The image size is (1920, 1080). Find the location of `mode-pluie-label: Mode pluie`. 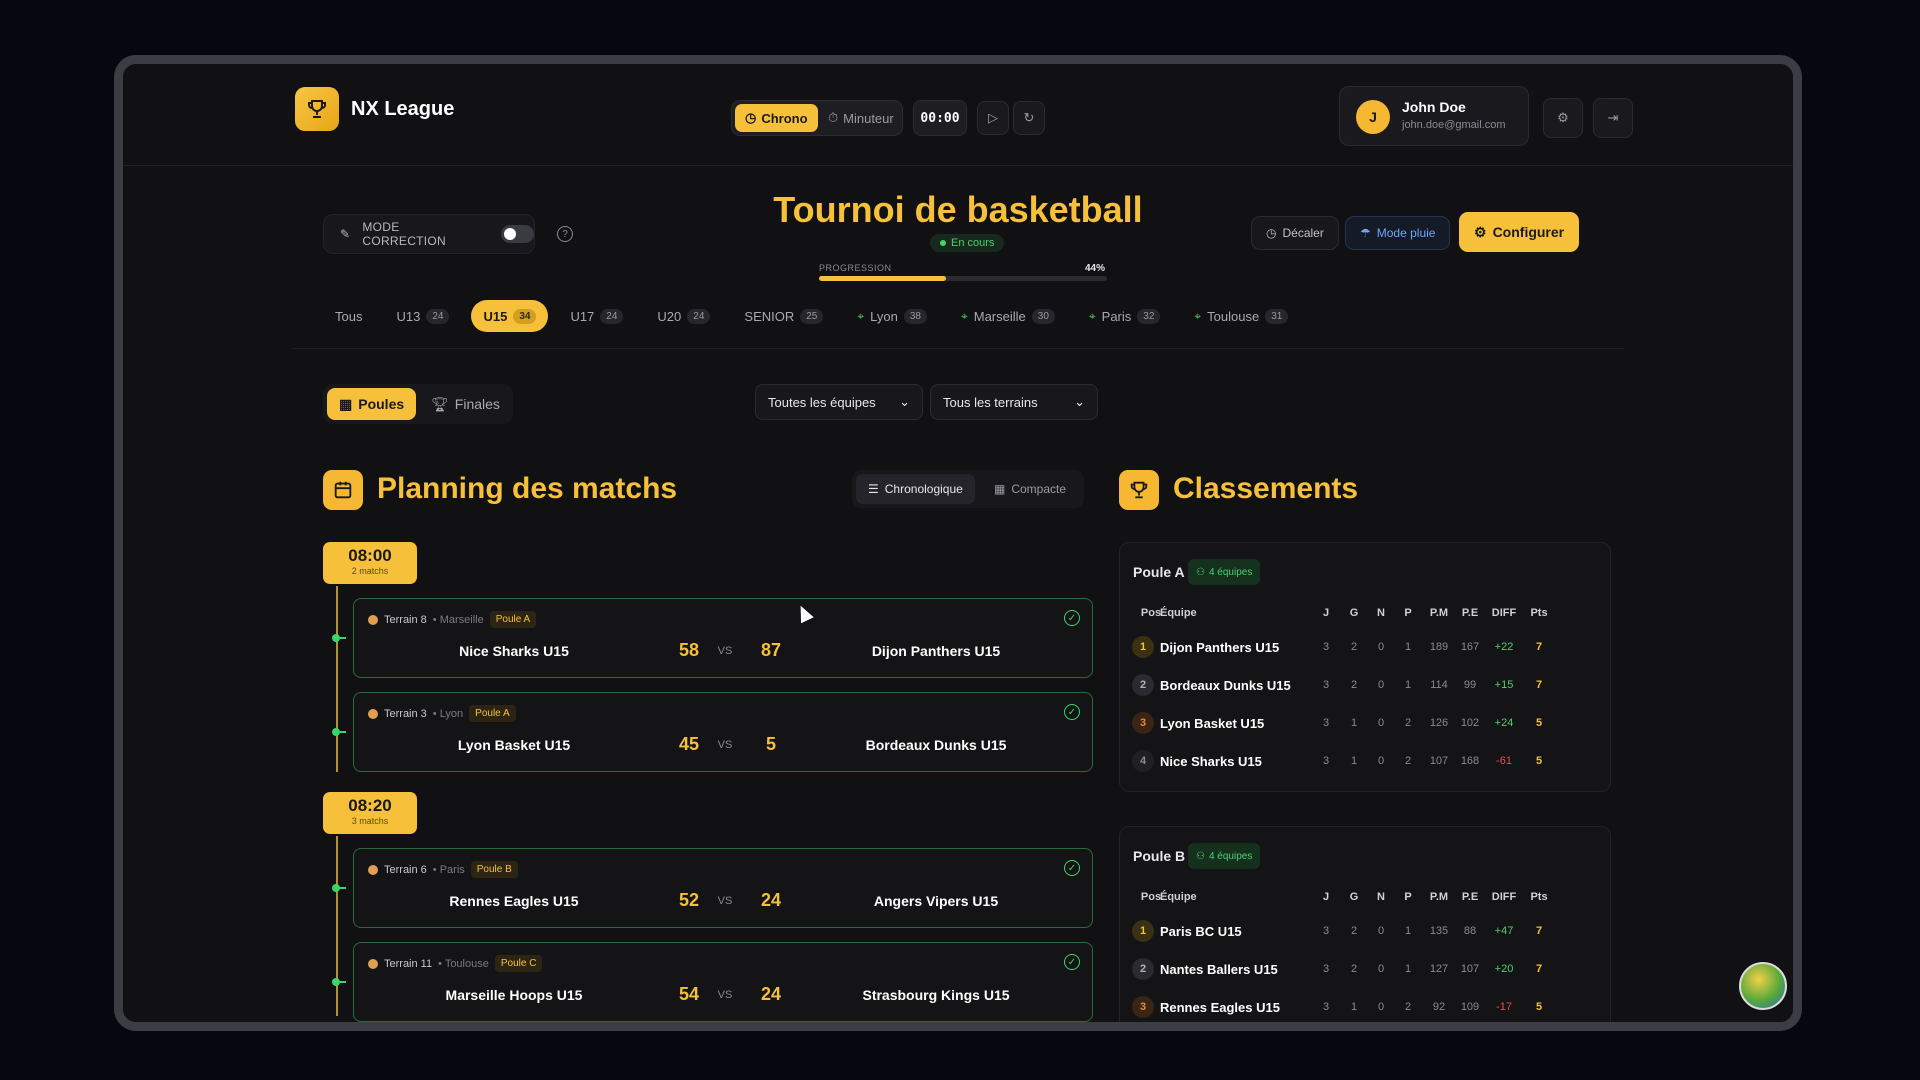

mode-pluie-label: Mode pluie is located at coordinates (1406, 233).